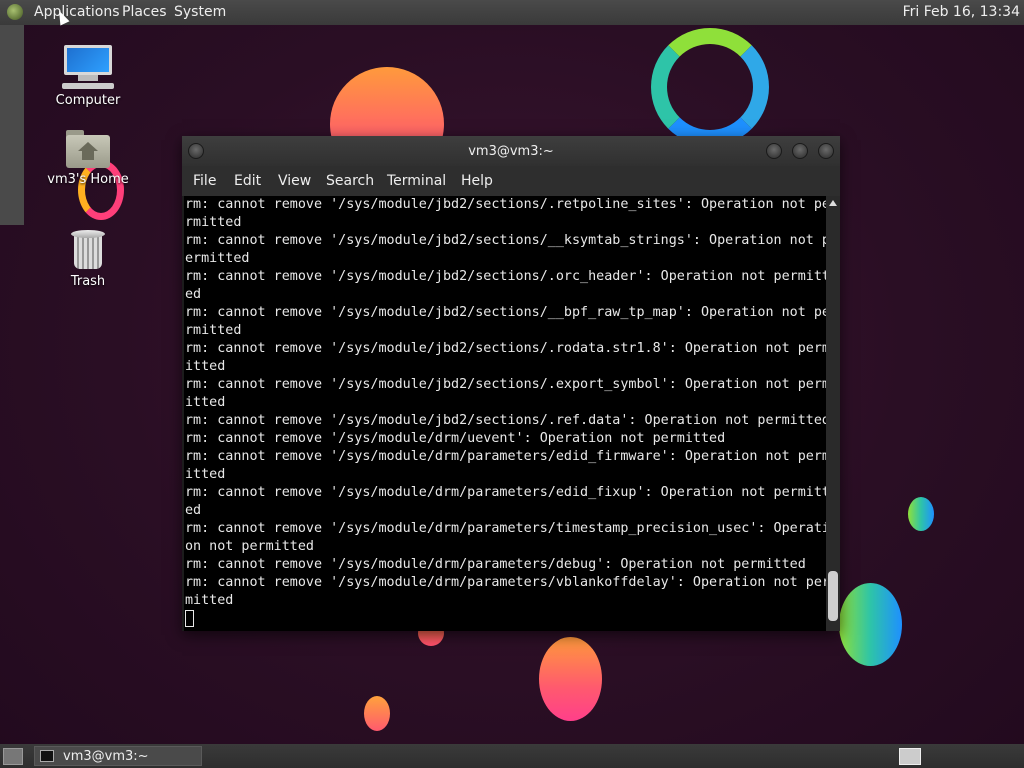  I want to click on taskbar-item-label: vm3@vm3:~, so click(106, 756).